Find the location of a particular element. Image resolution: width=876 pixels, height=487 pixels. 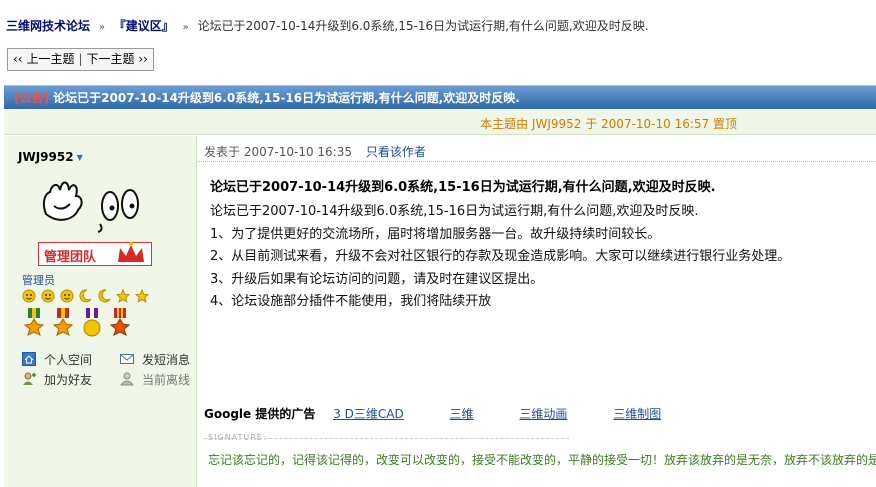

personal-space-link: 个人空间 is located at coordinates (71, 360).